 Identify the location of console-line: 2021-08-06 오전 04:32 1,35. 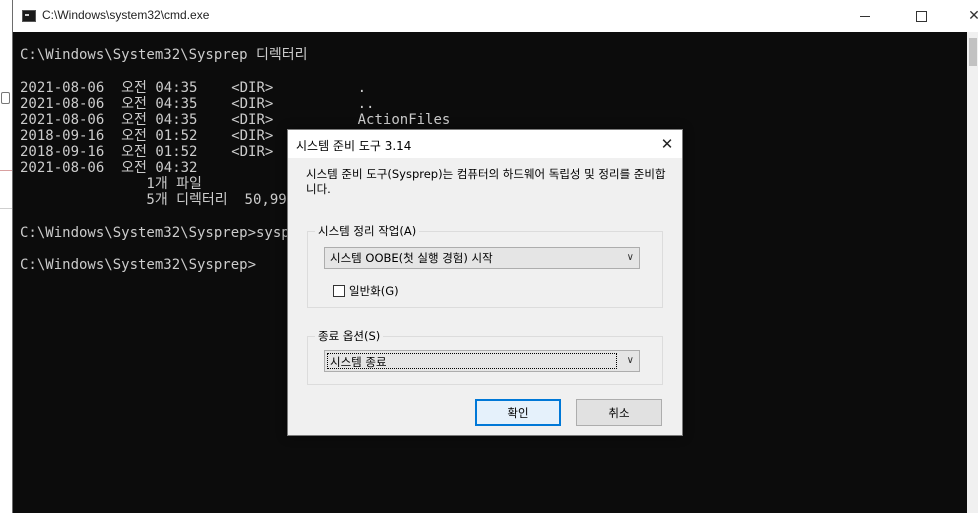
(172, 168).